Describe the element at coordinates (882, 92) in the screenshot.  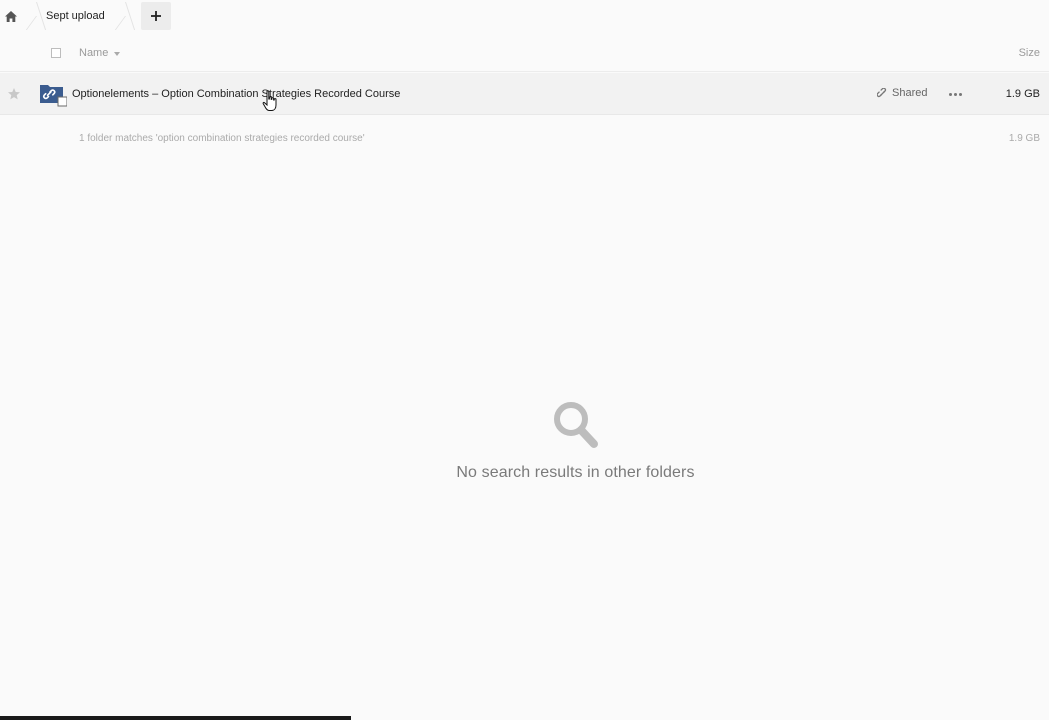
I see `link-icon` at that location.